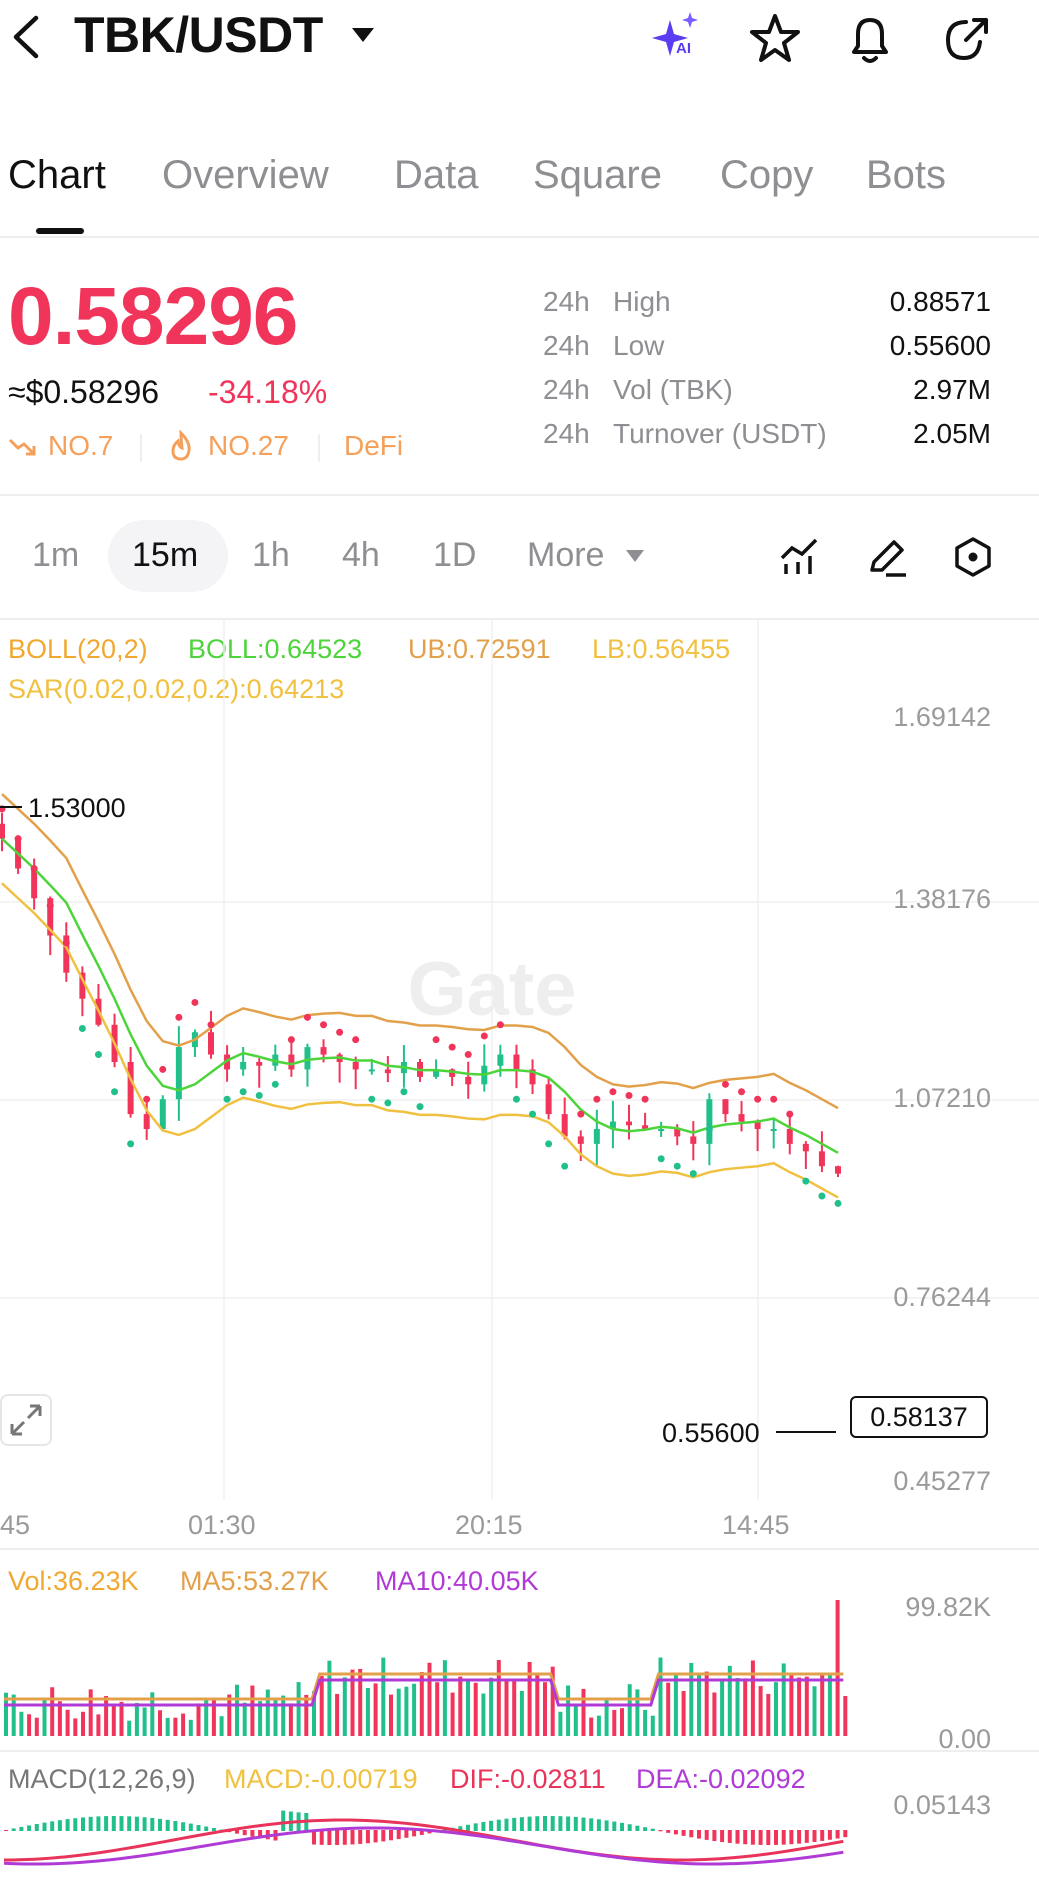 The width and height of the screenshot is (1039, 1904). I want to click on back-icon, so click(25, 37).